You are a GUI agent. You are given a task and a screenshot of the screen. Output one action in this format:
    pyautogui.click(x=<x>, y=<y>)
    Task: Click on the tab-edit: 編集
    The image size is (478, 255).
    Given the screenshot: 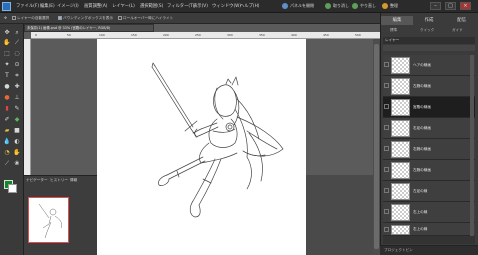 What is the action you would take?
    pyautogui.click(x=397, y=20)
    